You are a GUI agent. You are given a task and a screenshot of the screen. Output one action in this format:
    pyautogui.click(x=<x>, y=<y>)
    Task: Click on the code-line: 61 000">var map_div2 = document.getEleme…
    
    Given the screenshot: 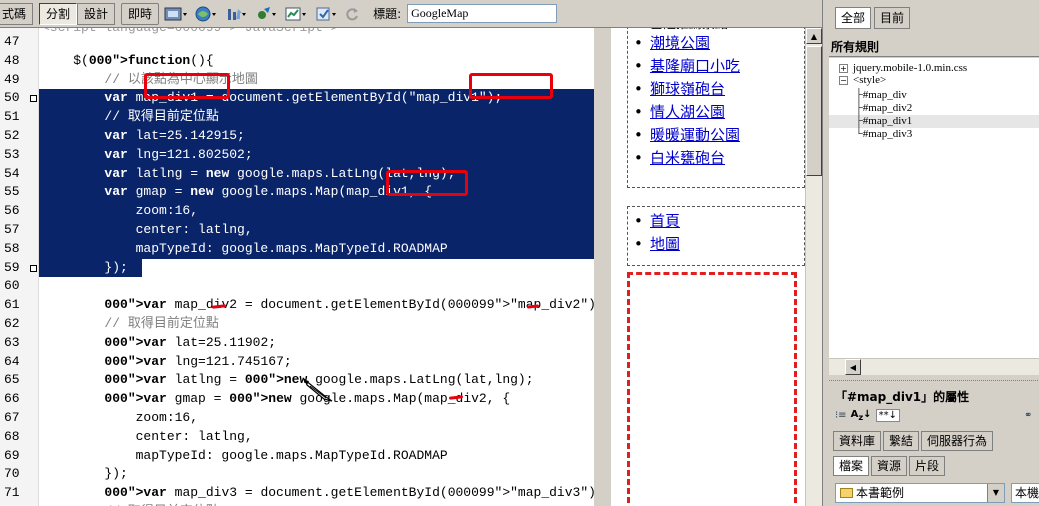 What is the action you would take?
    pyautogui.click(x=297, y=305)
    